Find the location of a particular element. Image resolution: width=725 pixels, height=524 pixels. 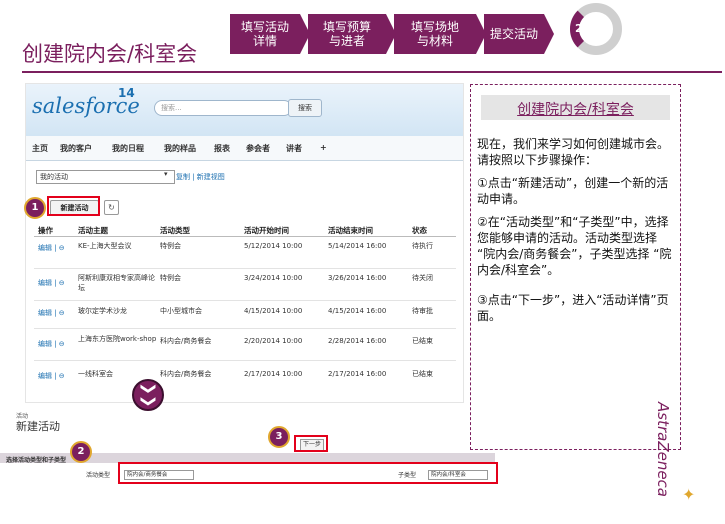

row-end: 5/14/2014 16:00 is located at coordinates (357, 246).